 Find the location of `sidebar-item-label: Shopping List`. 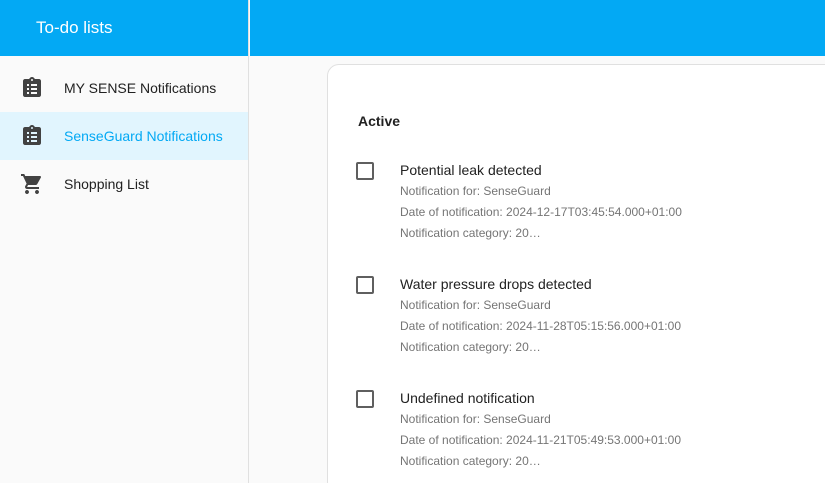

sidebar-item-label: Shopping List is located at coordinates (106, 184).